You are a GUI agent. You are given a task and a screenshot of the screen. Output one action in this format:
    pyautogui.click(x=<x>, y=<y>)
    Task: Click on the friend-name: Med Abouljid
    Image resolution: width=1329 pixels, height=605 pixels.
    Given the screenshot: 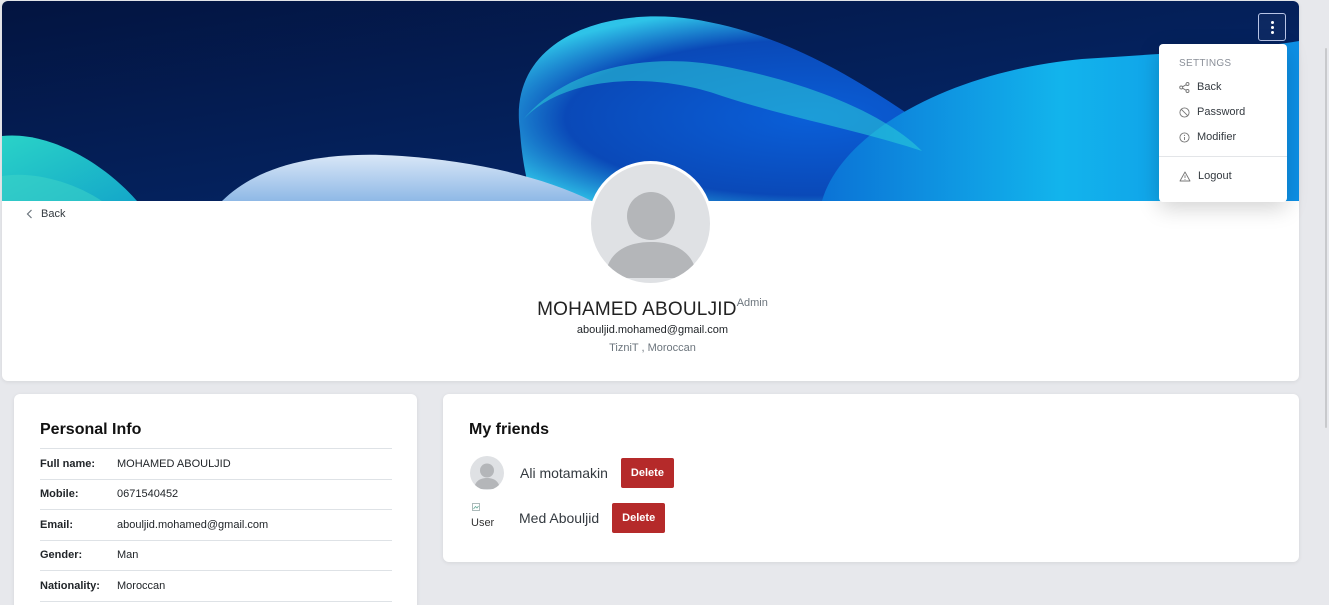 What is the action you would take?
    pyautogui.click(x=559, y=518)
    